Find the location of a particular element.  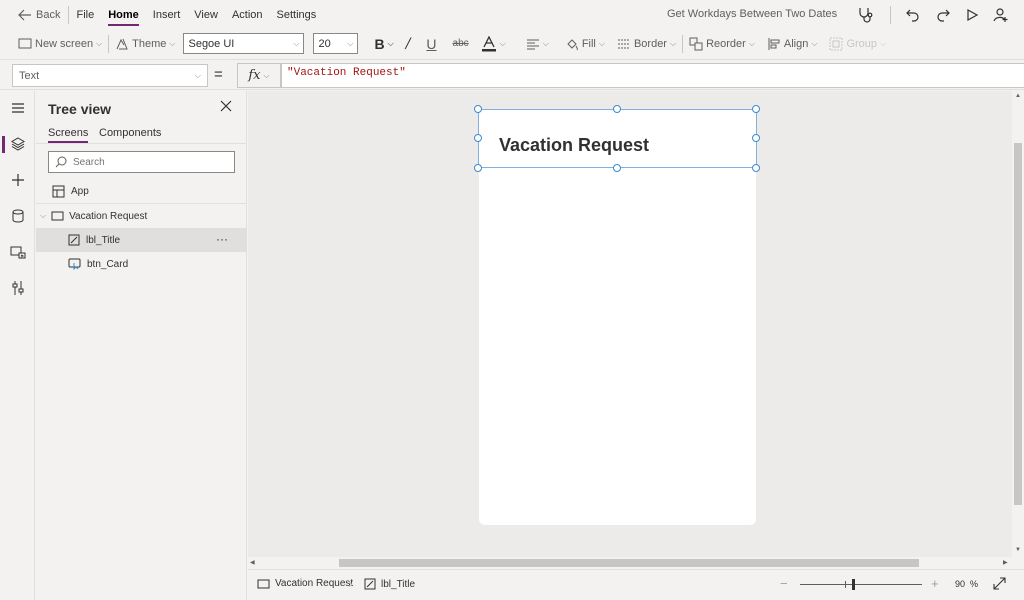

menu-insert: Insert is located at coordinates (167, 15).